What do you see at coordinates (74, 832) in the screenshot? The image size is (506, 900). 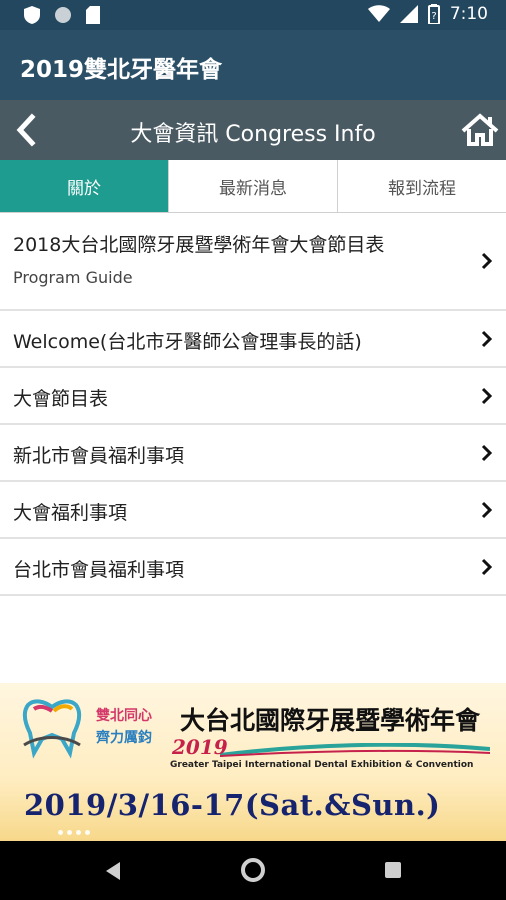 I see `carousel-indicator` at bounding box center [74, 832].